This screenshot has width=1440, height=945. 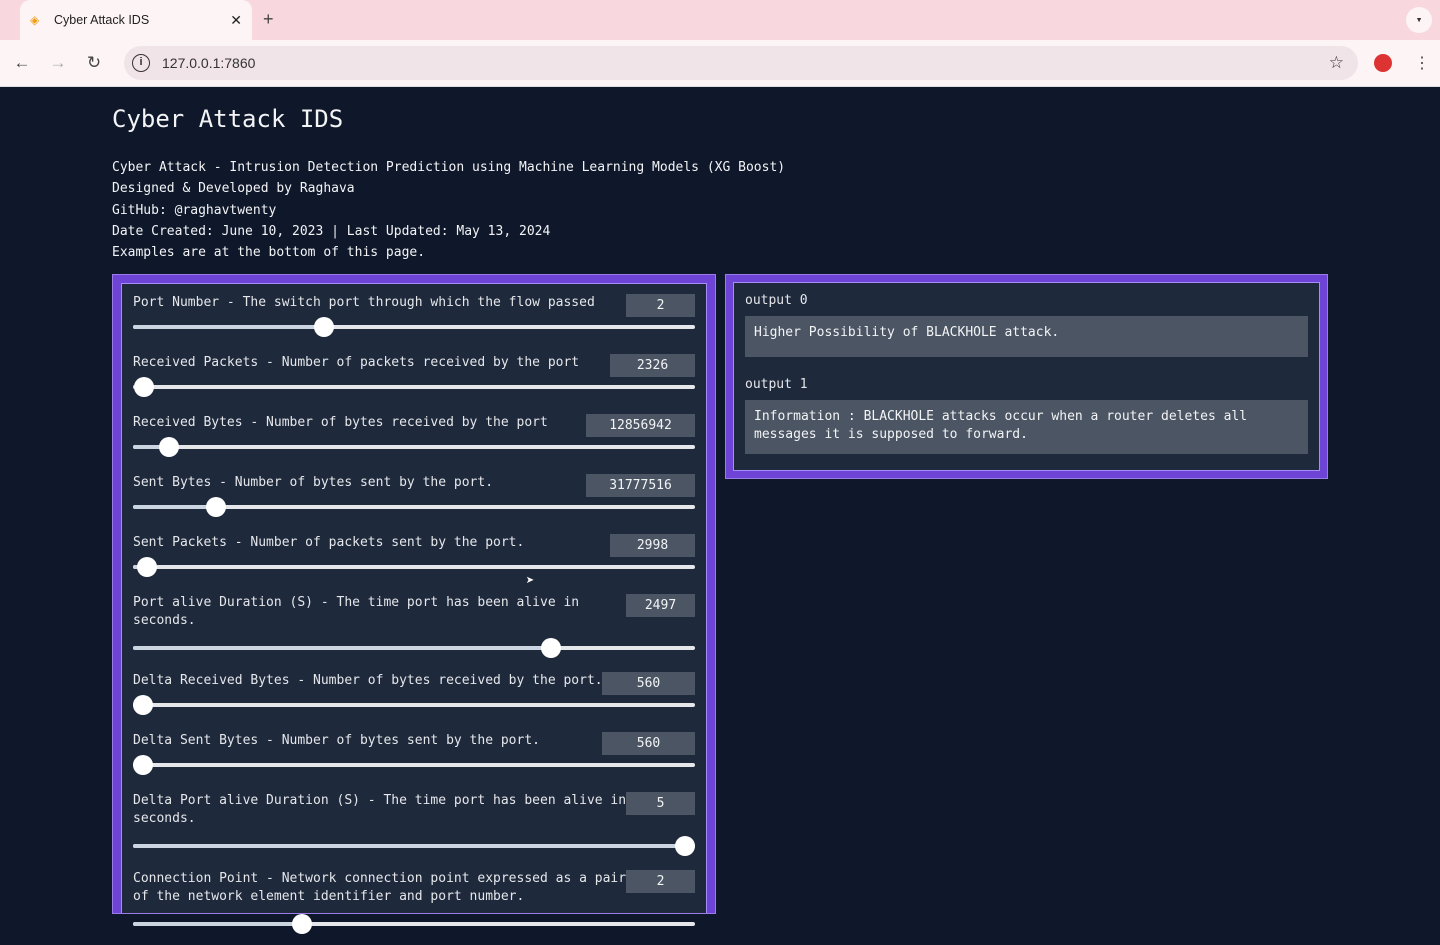 What do you see at coordinates (741, 63) in the screenshot?
I see `address-bar: i 127.0.0.1:7860 ☆` at bounding box center [741, 63].